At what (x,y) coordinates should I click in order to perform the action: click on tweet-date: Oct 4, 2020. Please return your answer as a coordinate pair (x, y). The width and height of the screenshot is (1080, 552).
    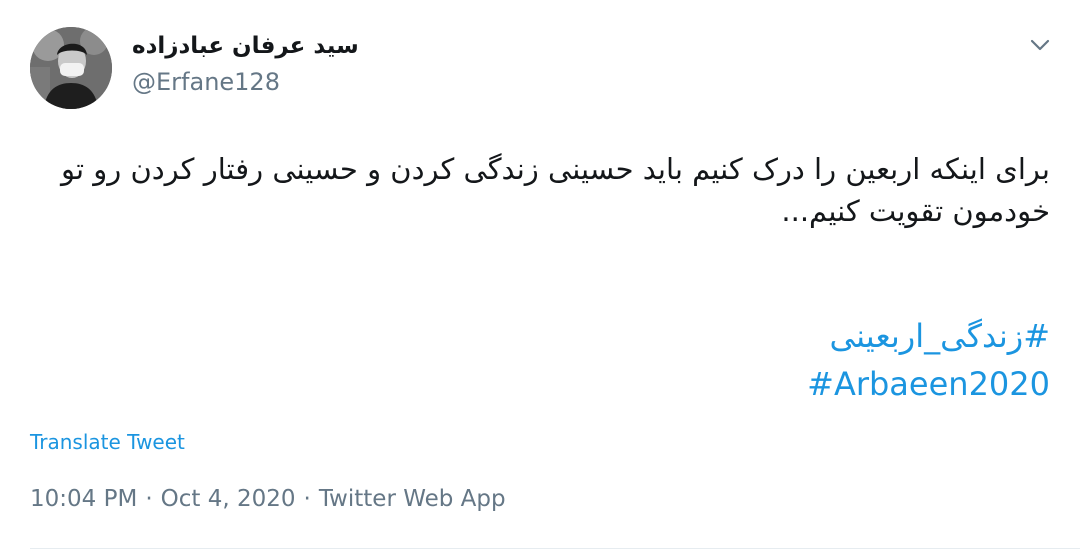
    Looking at the image, I should click on (228, 499).